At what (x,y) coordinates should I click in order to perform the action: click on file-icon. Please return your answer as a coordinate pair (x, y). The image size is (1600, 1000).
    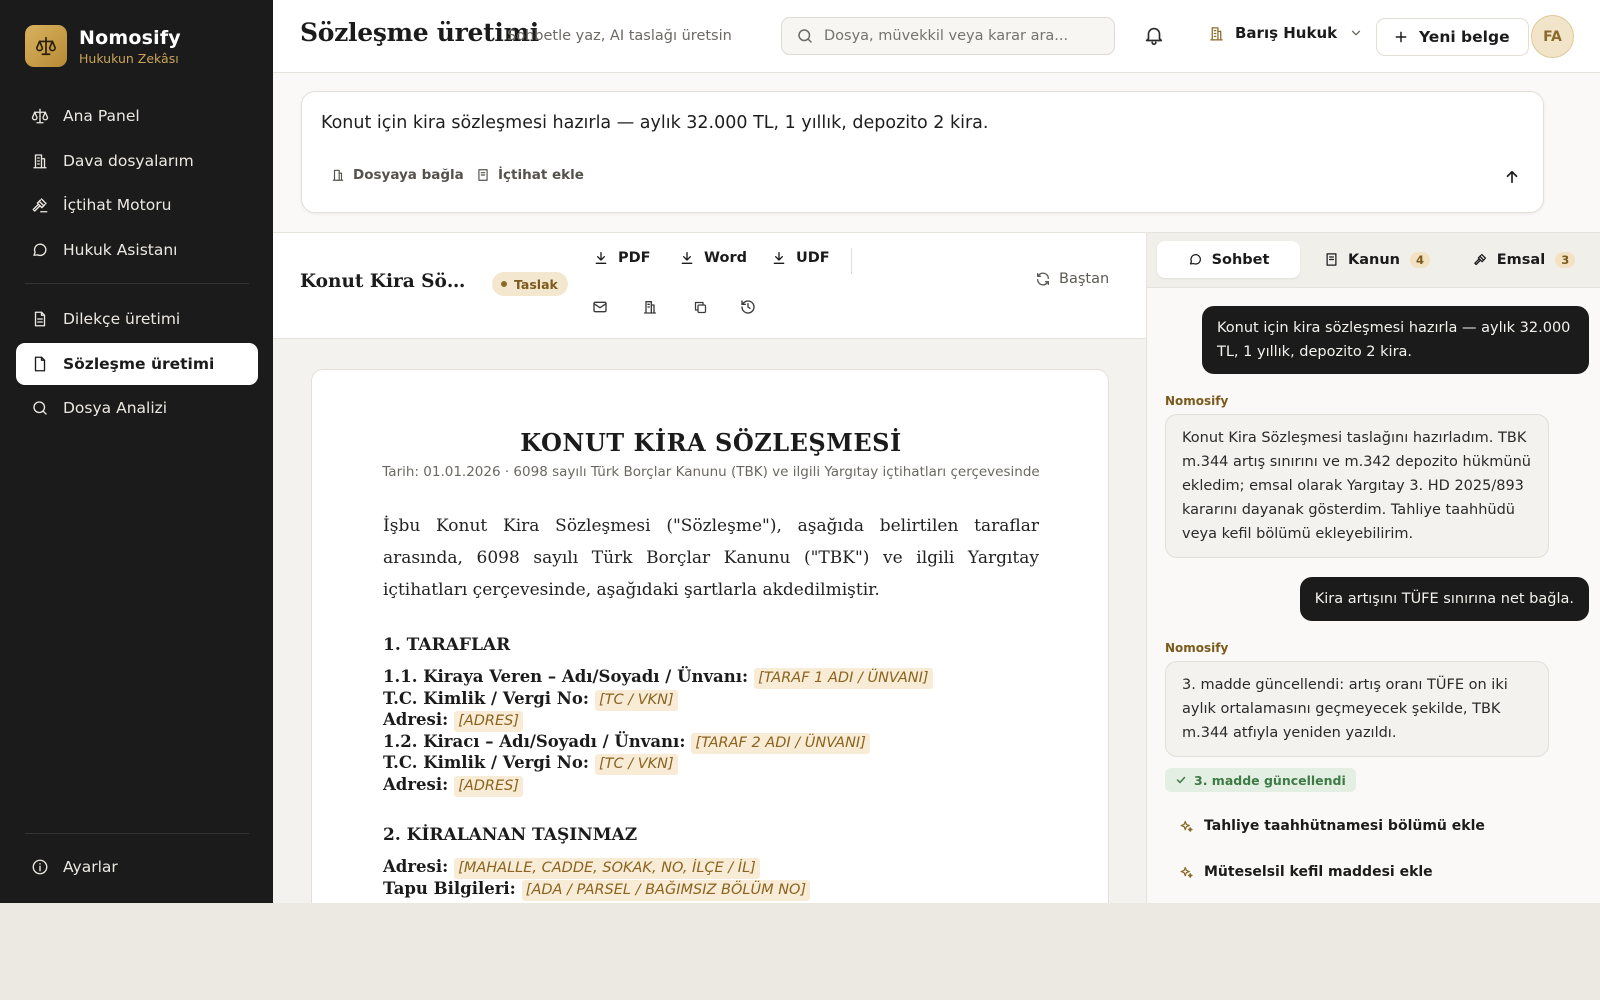
    Looking at the image, I should click on (40, 364).